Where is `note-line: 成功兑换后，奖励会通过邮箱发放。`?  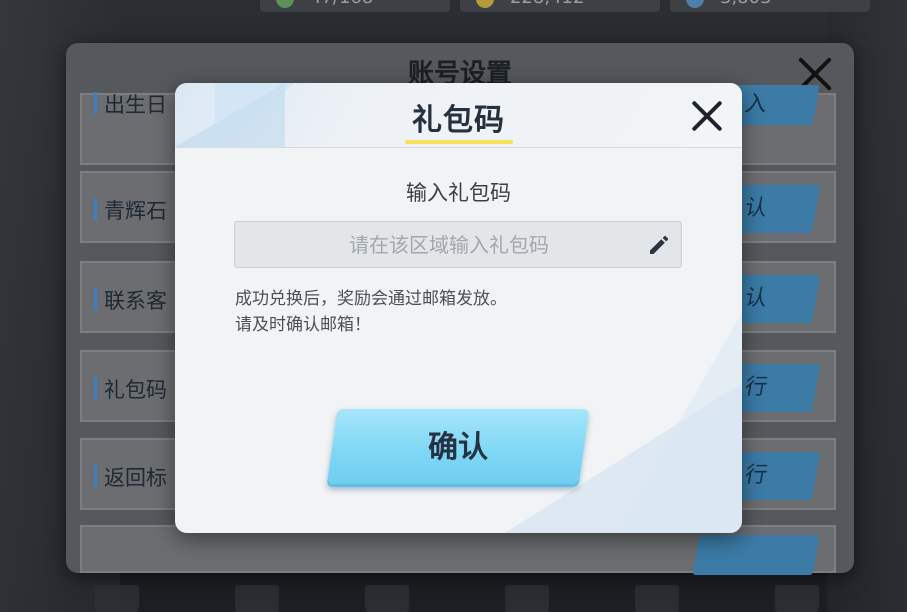
note-line: 成功兑换后，奖励会通过邮箱发放。 is located at coordinates (371, 299).